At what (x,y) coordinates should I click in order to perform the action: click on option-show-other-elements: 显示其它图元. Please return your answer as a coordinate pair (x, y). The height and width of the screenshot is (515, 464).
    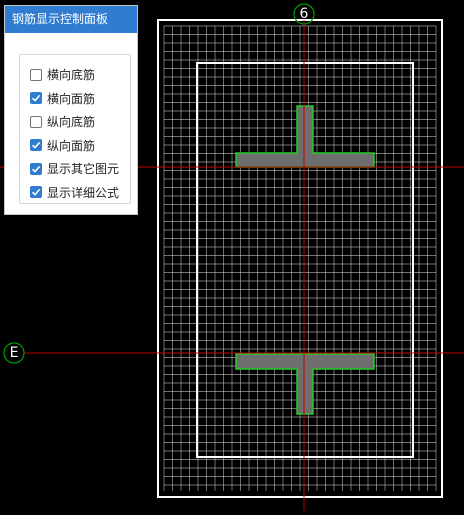
    Looking at the image, I should click on (75, 169).